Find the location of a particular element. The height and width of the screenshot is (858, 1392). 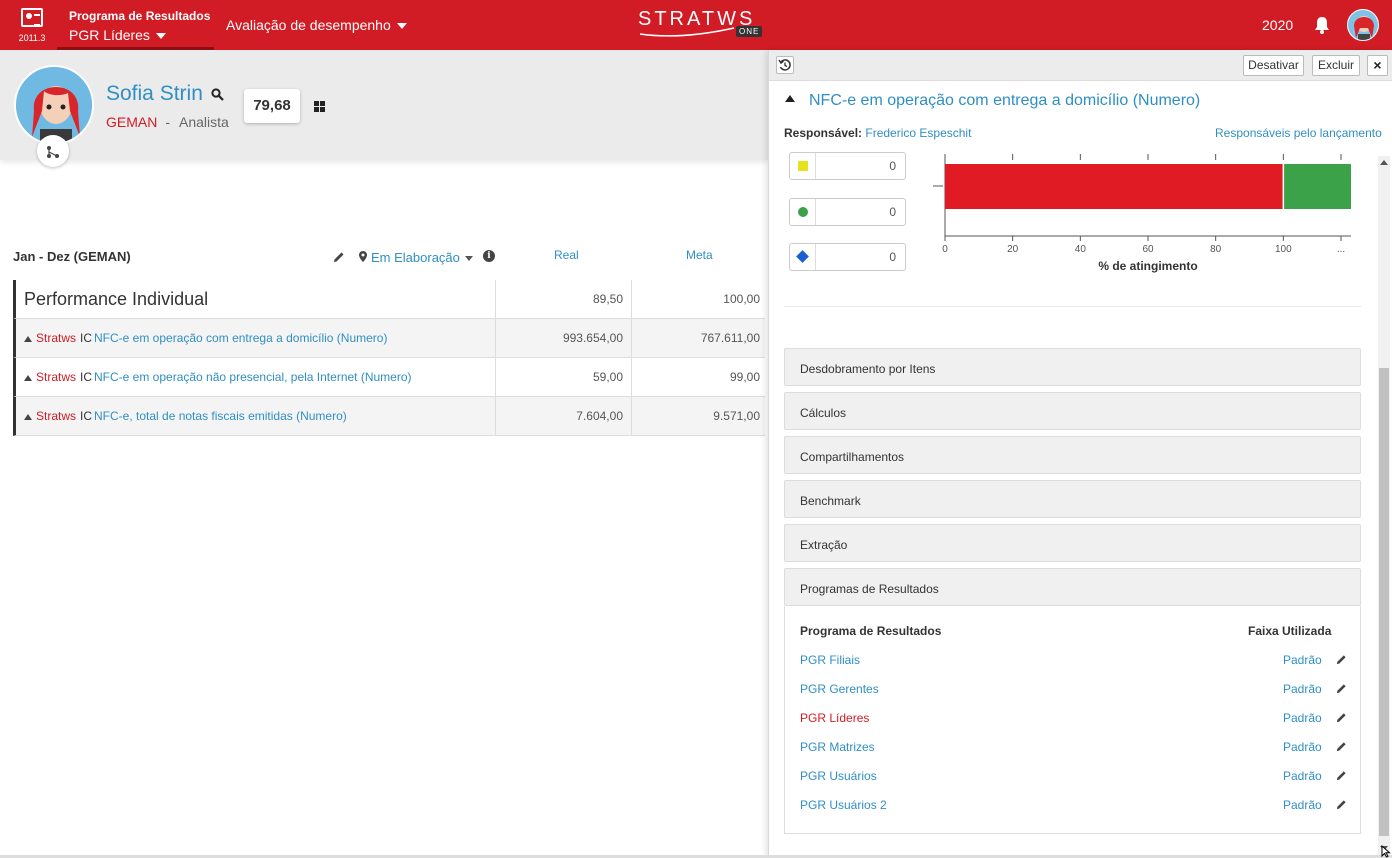

year-selector: 2020 is located at coordinates (1277, 25).